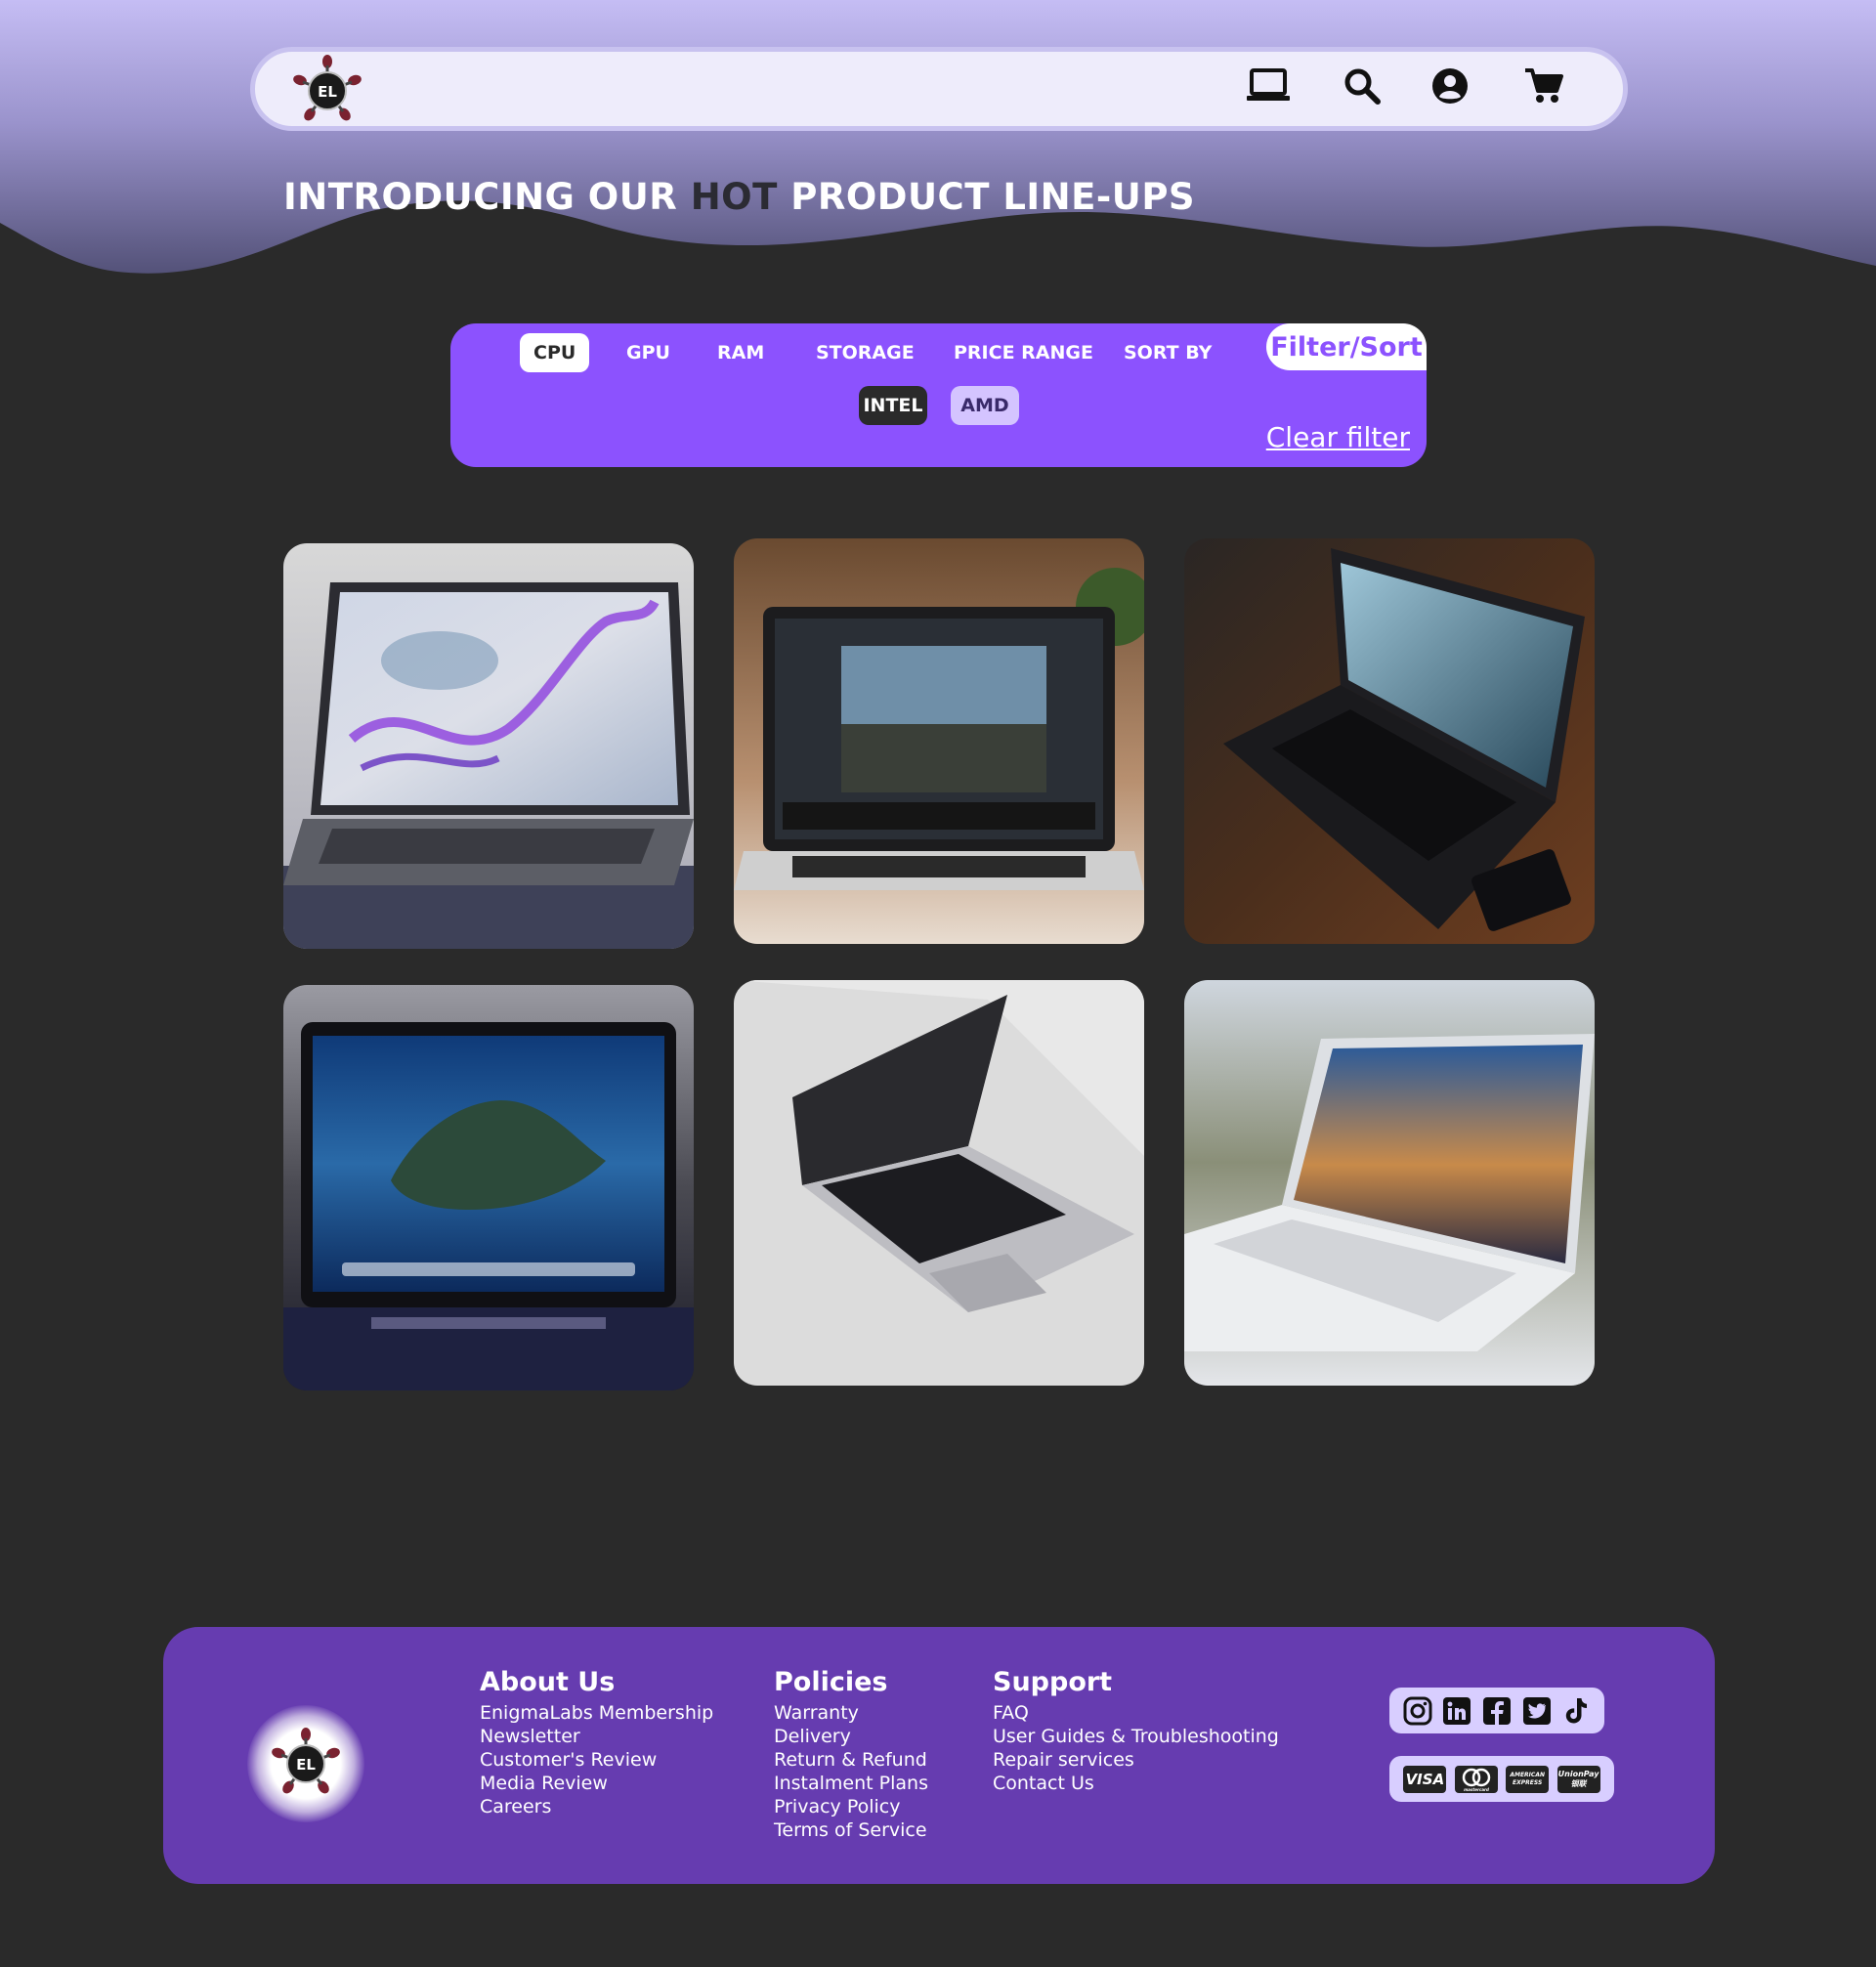 Image resolution: width=1876 pixels, height=1967 pixels. What do you see at coordinates (1417, 1711) in the screenshot?
I see `instagram-icon` at bounding box center [1417, 1711].